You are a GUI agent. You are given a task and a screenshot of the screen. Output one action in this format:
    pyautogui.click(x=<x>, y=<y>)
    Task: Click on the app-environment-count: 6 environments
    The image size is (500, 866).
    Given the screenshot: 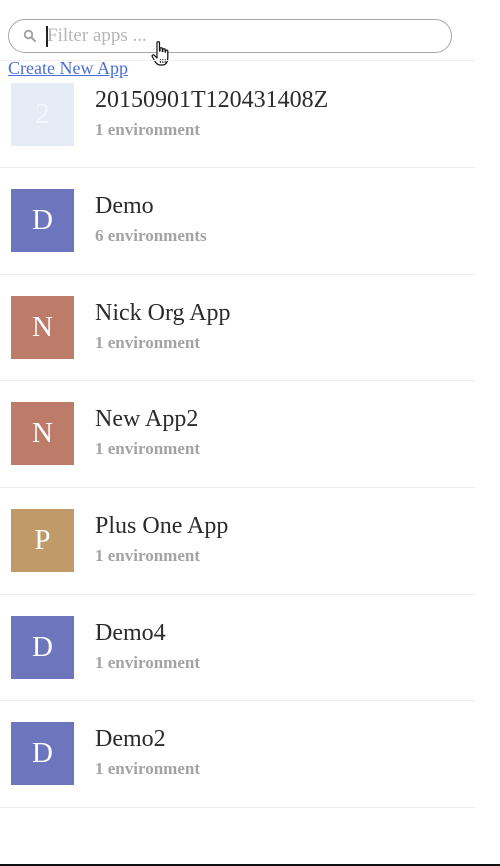 What is the action you would take?
    pyautogui.click(x=151, y=235)
    